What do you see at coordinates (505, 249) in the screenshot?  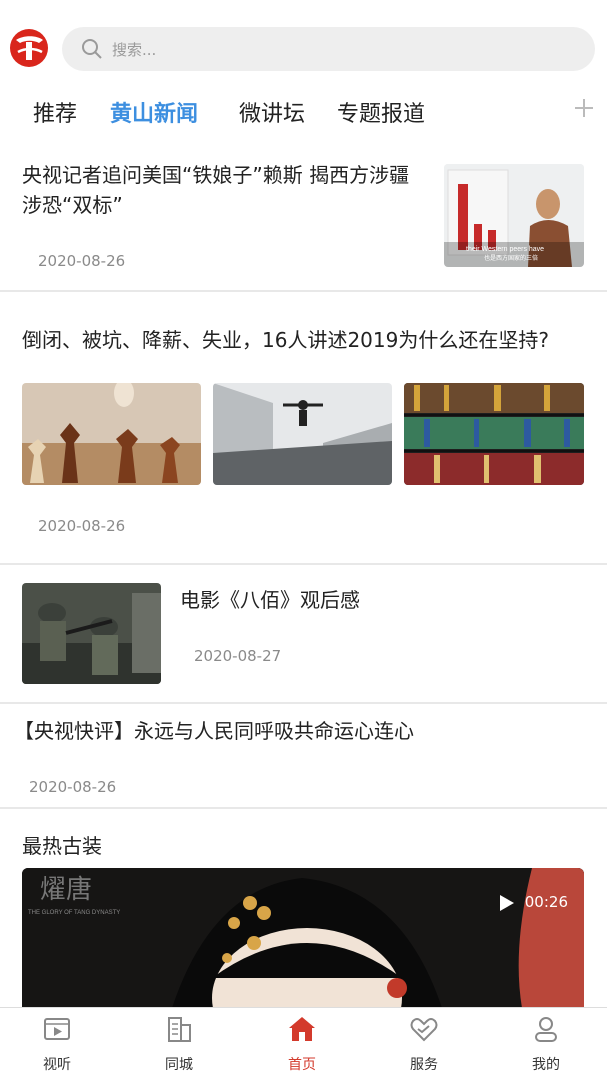 I see `thumbnail-caption: their Western peers have` at bounding box center [505, 249].